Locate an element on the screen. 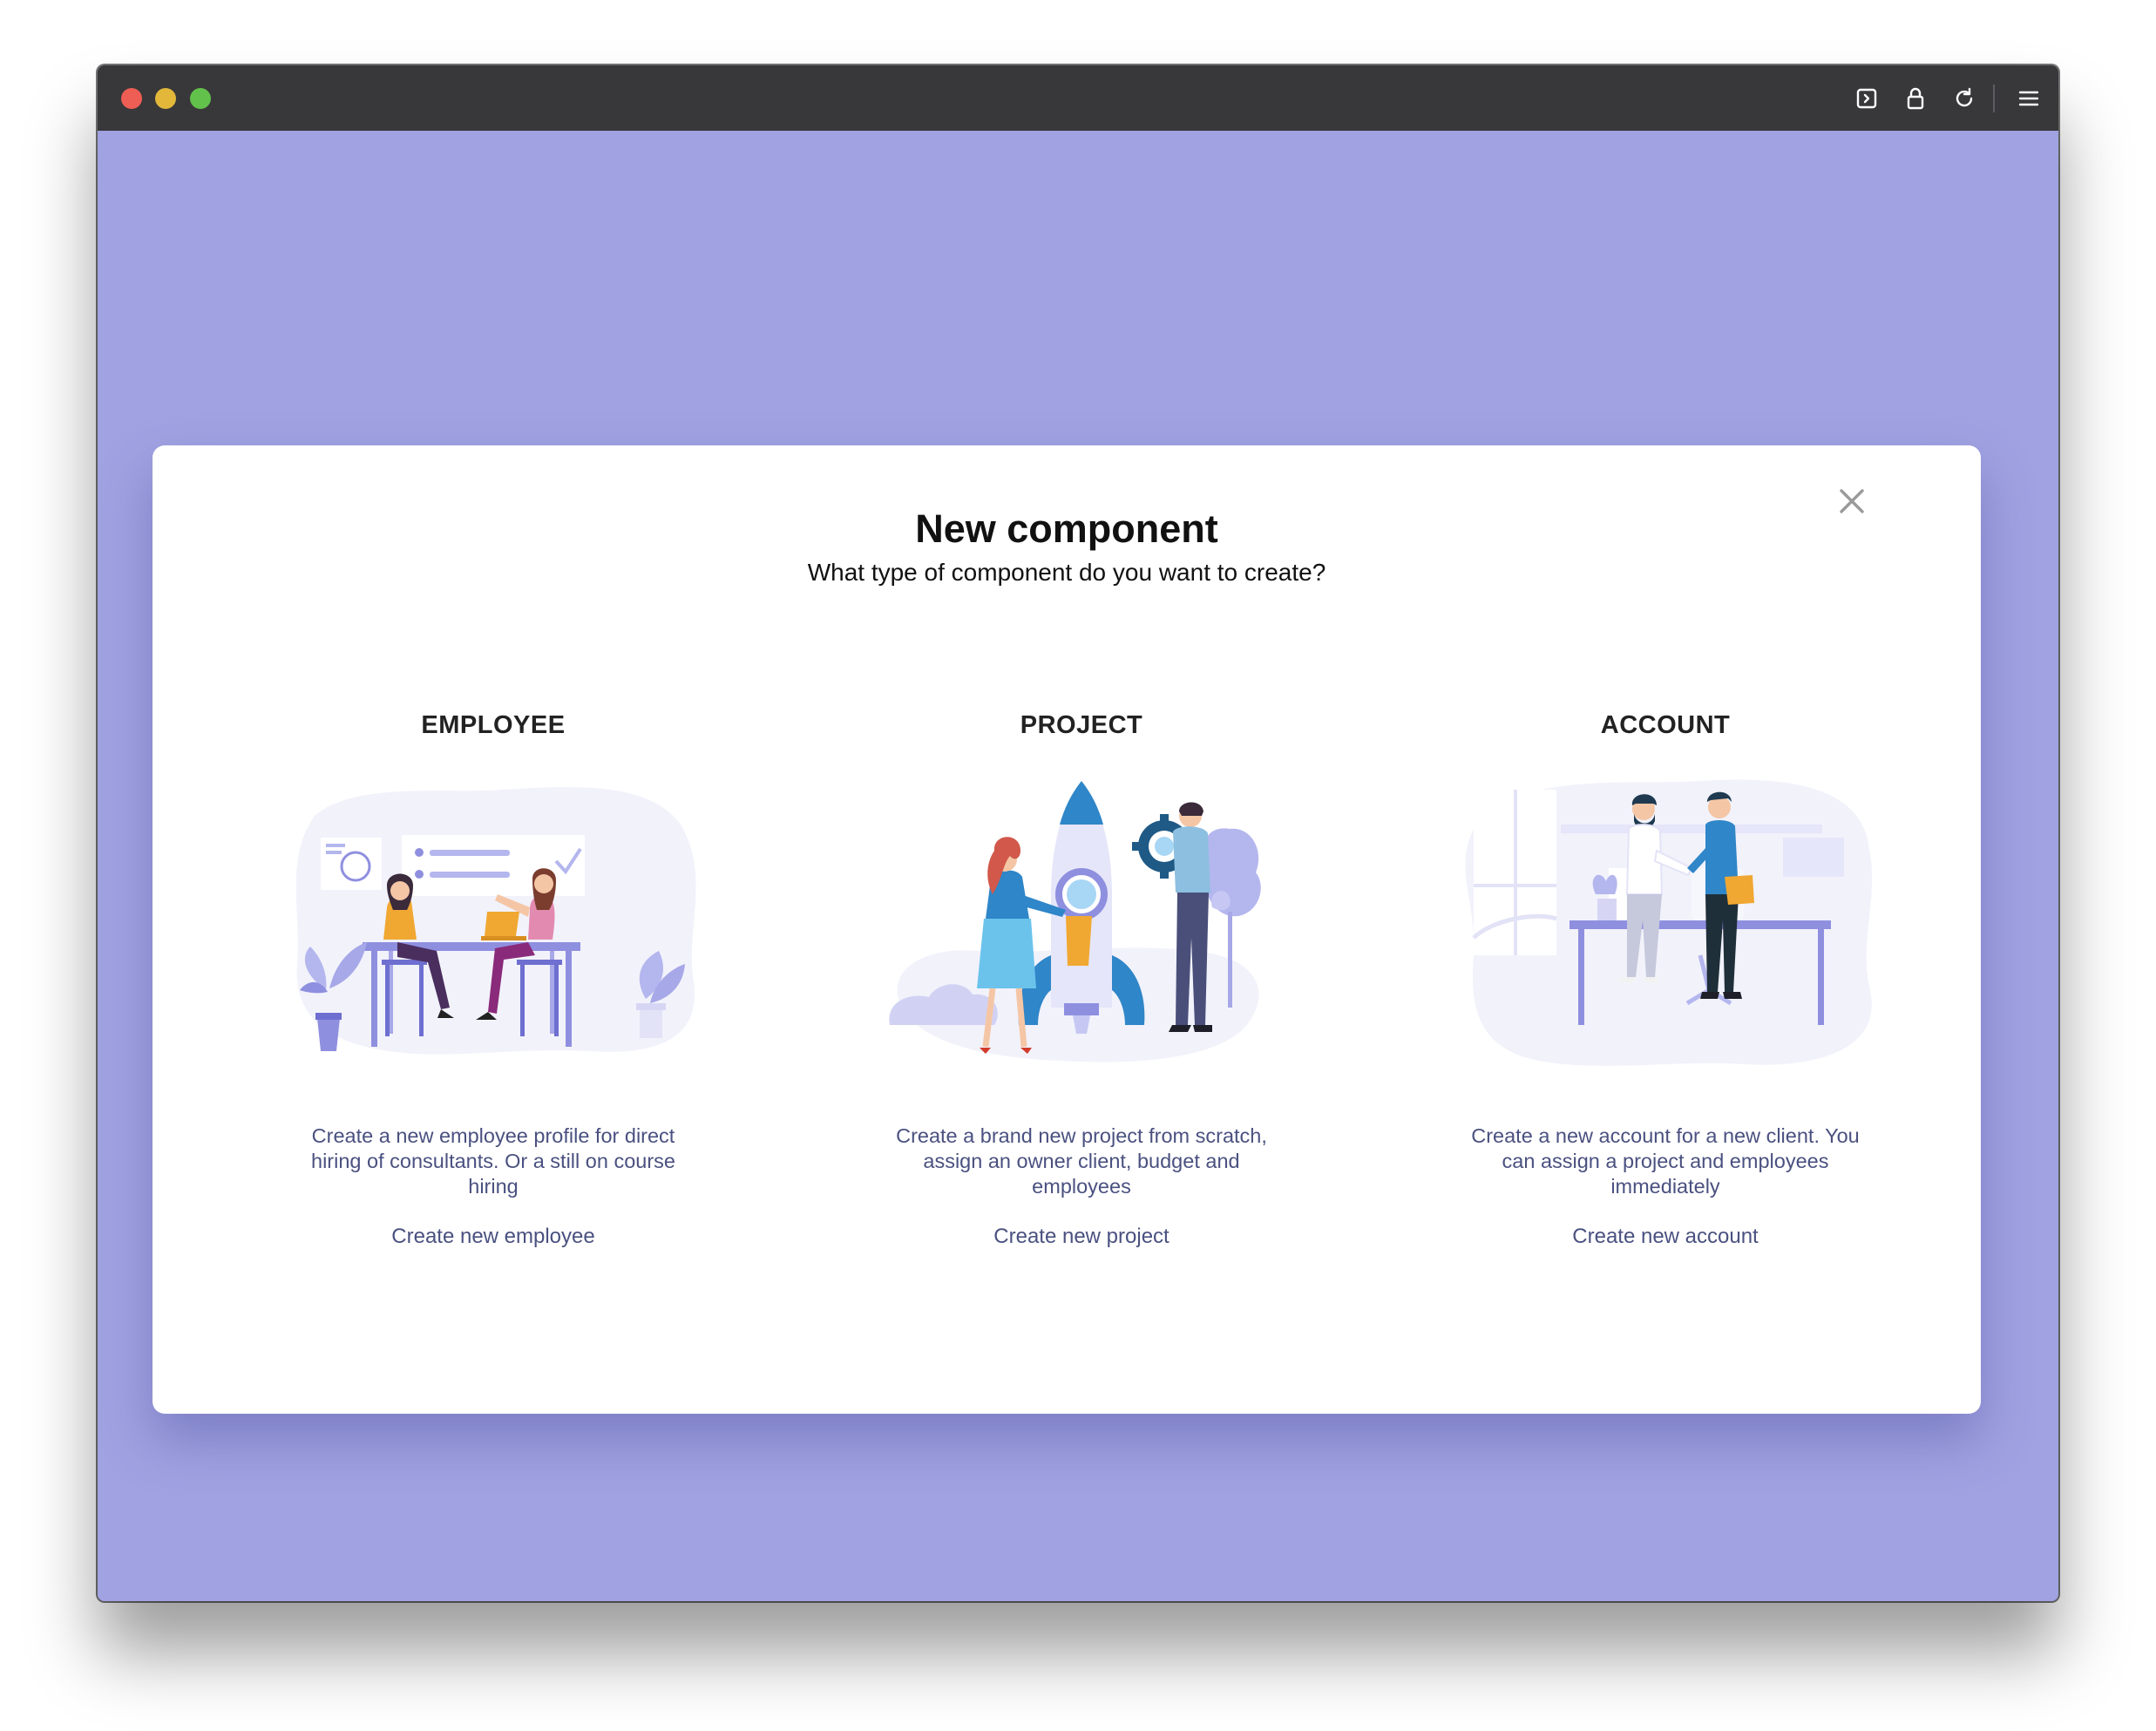 This screenshot has width=2156, height=1731. create-new-employee-link: Create new employee is located at coordinates (493, 1237).